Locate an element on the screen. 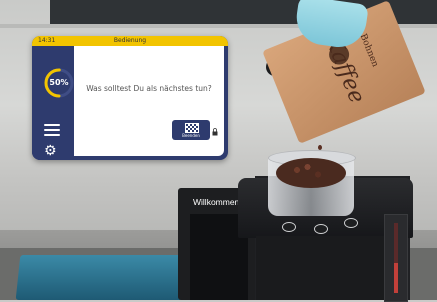 The width and height of the screenshot is (437, 302). machine-button-right is located at coordinates (351, 223).